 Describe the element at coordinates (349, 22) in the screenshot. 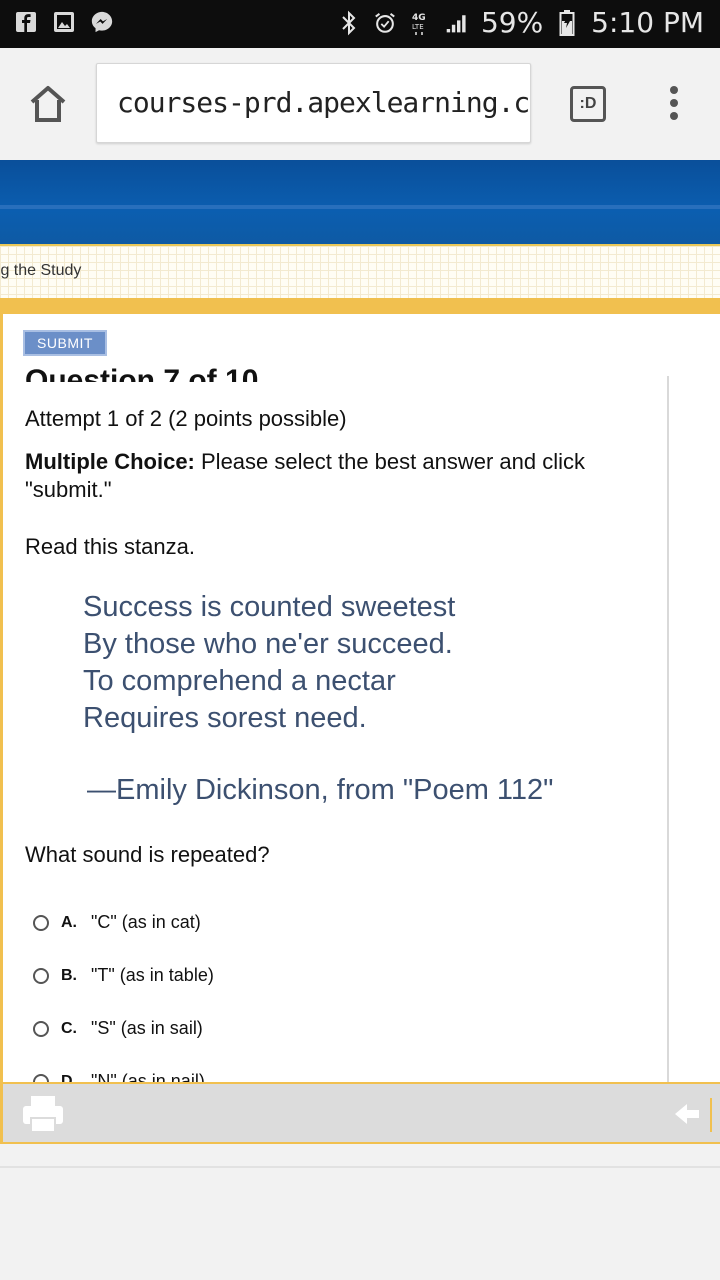

I see `bluetooth-icon` at that location.